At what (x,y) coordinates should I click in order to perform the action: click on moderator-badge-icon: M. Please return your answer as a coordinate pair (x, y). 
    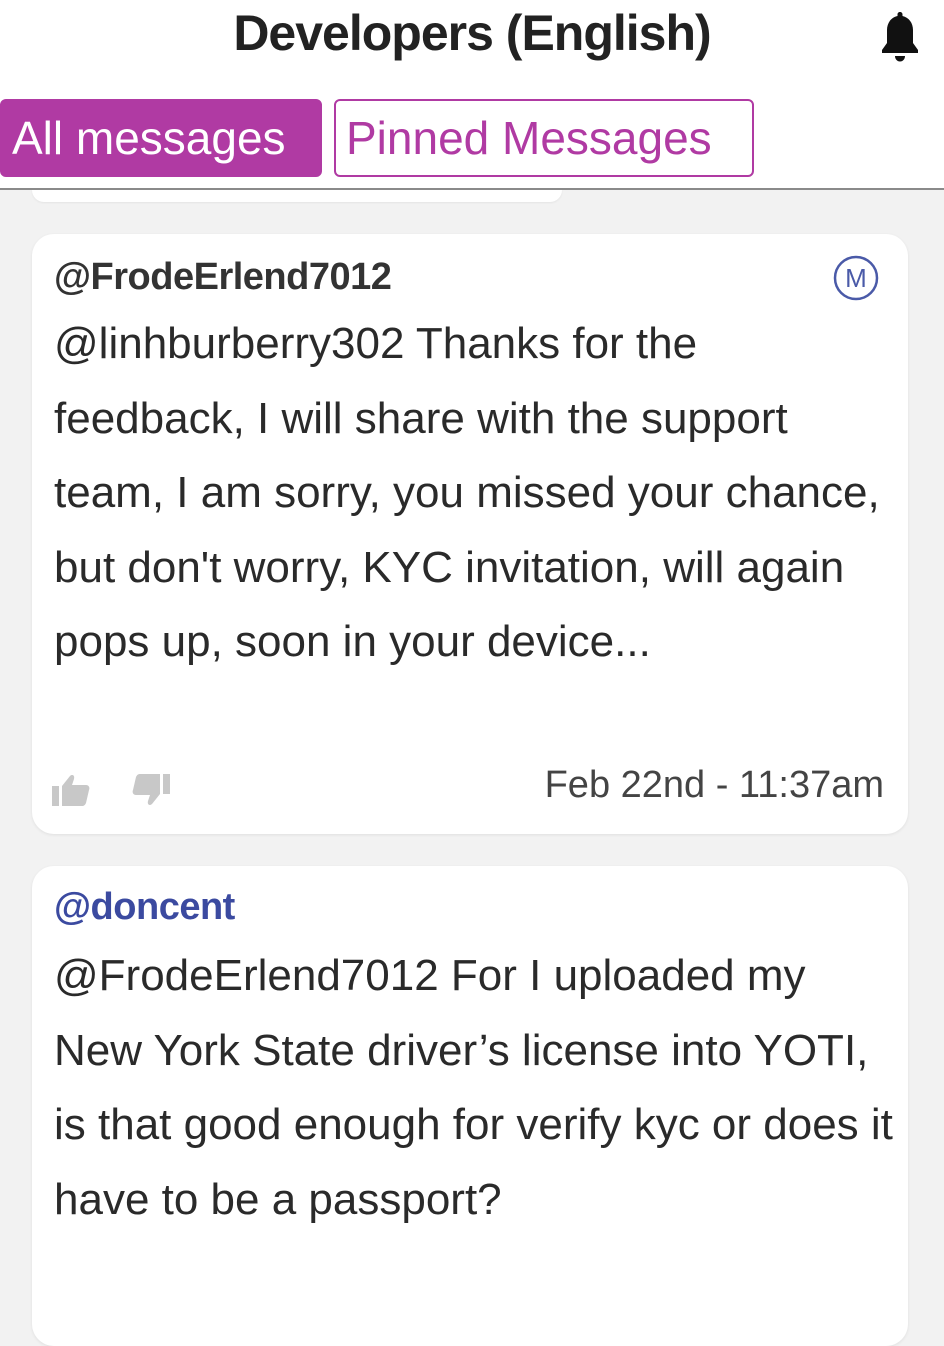
    Looking at the image, I should click on (856, 278).